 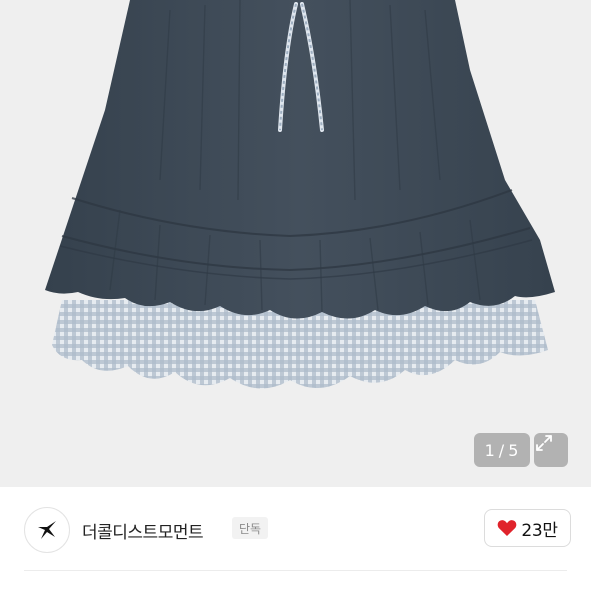 What do you see at coordinates (250, 528) in the screenshot?
I see `exclusive-badge: 단독` at bounding box center [250, 528].